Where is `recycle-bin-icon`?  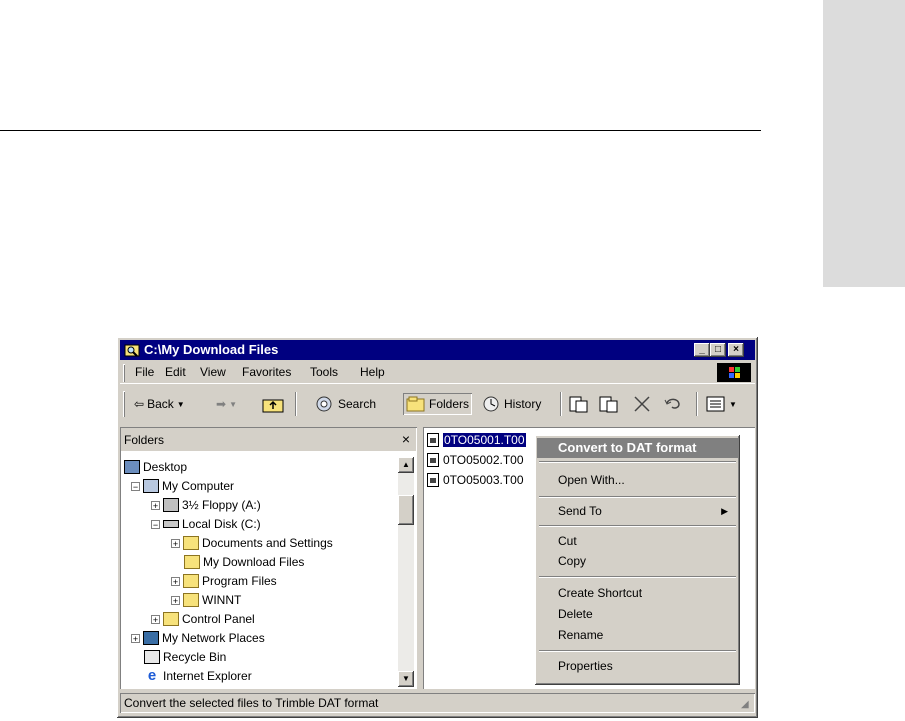 recycle-bin-icon is located at coordinates (152, 657).